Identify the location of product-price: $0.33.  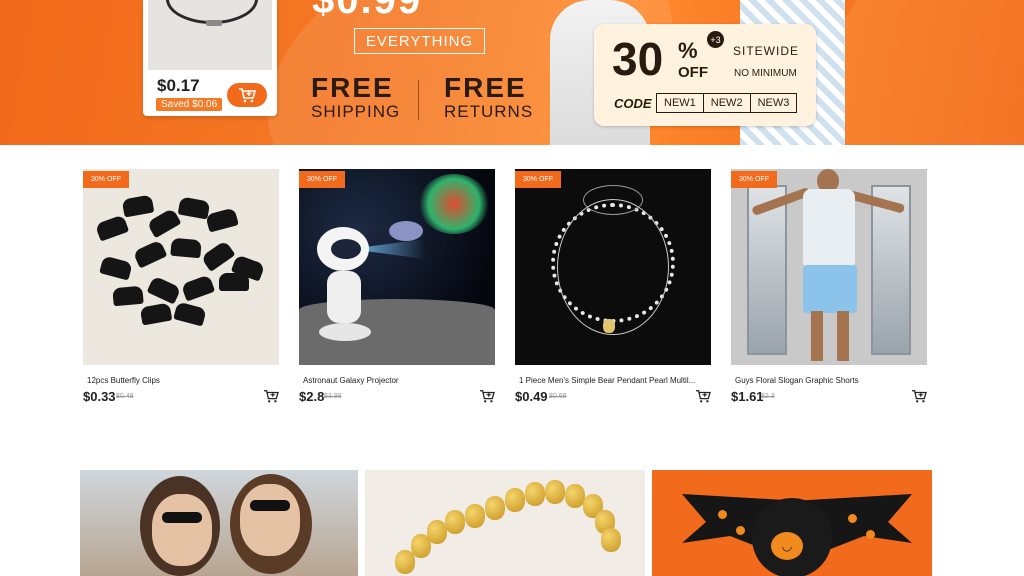
(99, 396).